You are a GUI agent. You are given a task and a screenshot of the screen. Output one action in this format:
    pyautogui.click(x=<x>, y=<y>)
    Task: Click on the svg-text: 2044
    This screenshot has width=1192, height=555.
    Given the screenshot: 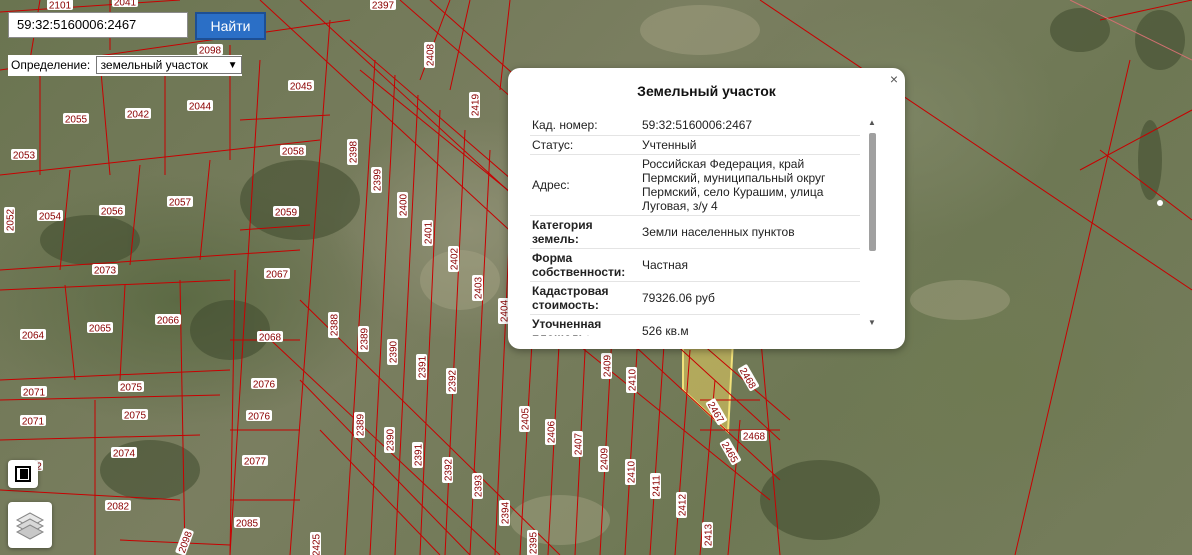 What is the action you would take?
    pyautogui.click(x=200, y=107)
    